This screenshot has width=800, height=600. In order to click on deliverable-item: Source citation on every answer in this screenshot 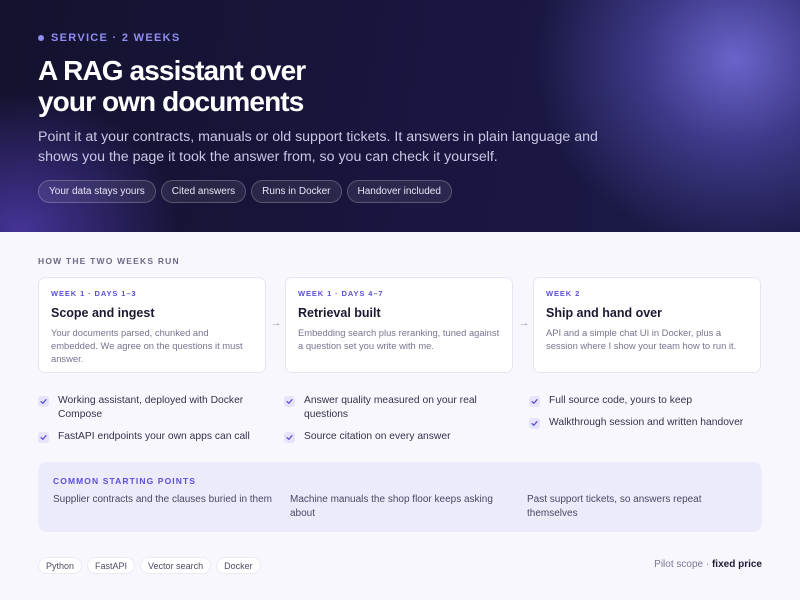, I will do `click(399, 437)`.